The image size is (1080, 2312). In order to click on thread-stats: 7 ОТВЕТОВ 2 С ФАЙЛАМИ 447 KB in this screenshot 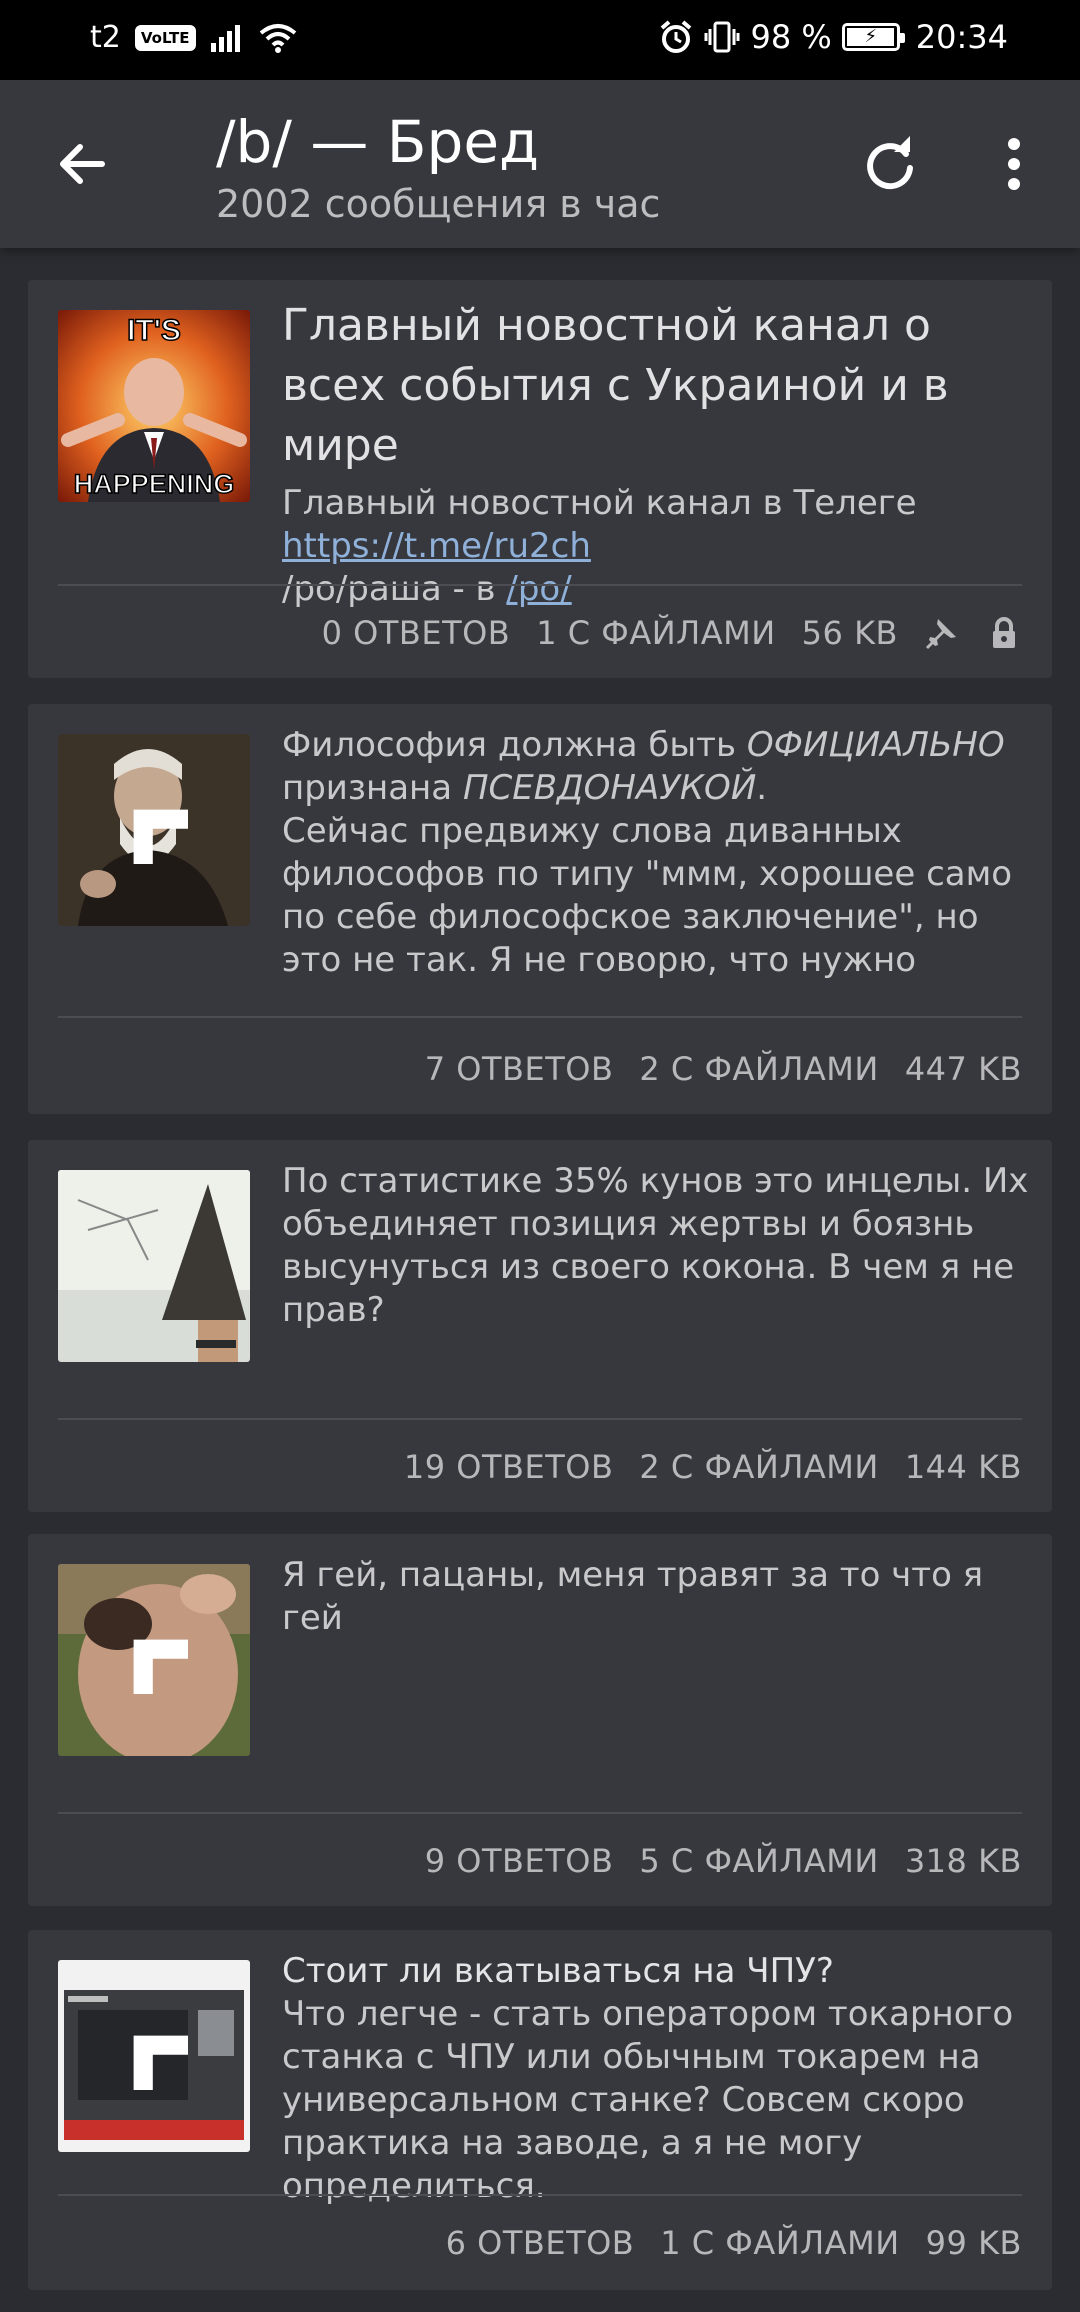, I will do `click(723, 1069)`.